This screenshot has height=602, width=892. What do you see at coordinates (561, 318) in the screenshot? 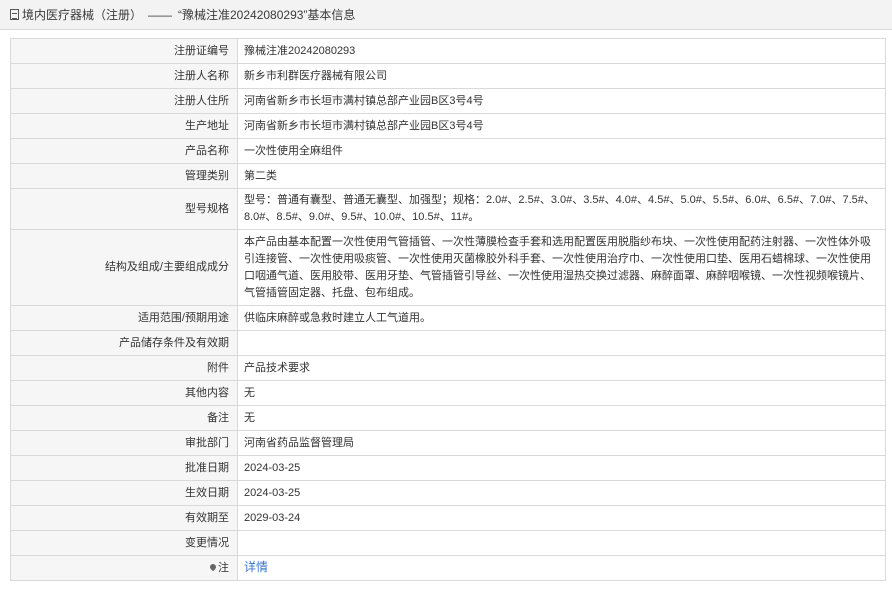
I see `row-value: 供临床麻醉或急救时建立人工气道用。` at bounding box center [561, 318].